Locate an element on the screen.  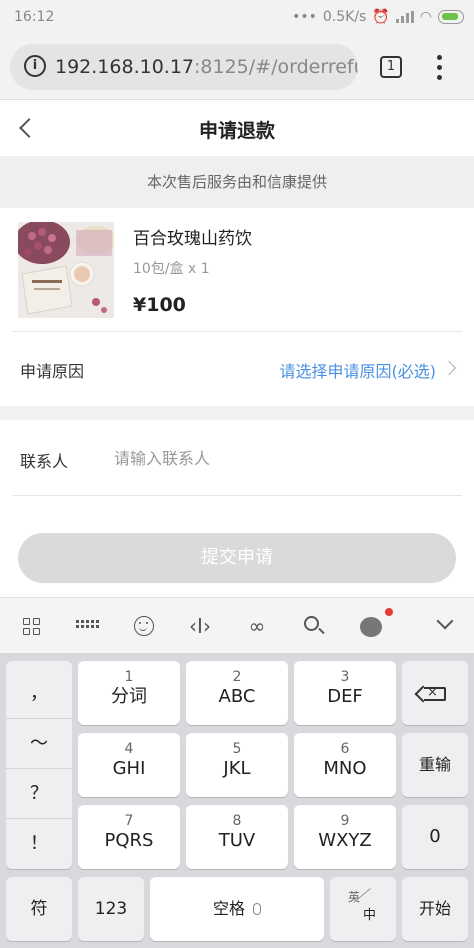
key-3: 3 DEF is located at coordinates (345, 693).